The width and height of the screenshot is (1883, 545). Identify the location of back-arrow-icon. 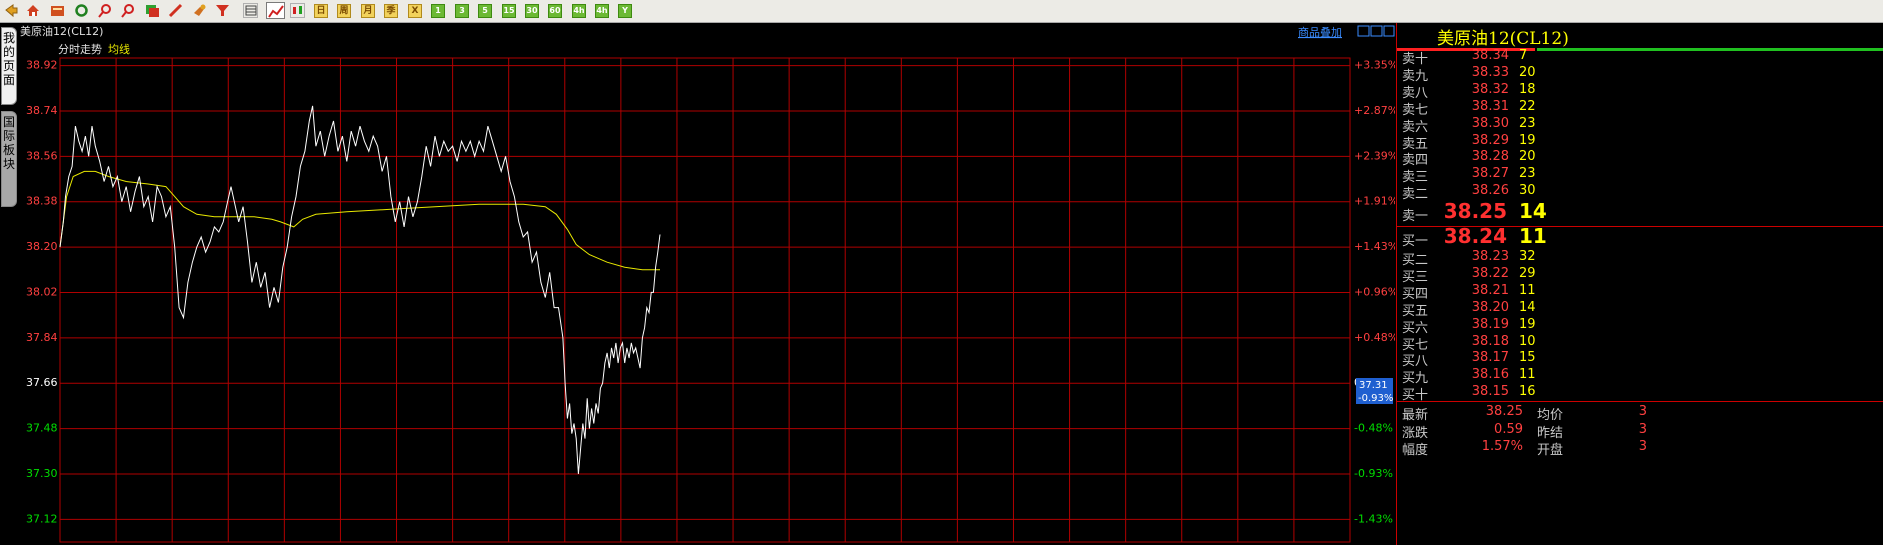
(11, 10).